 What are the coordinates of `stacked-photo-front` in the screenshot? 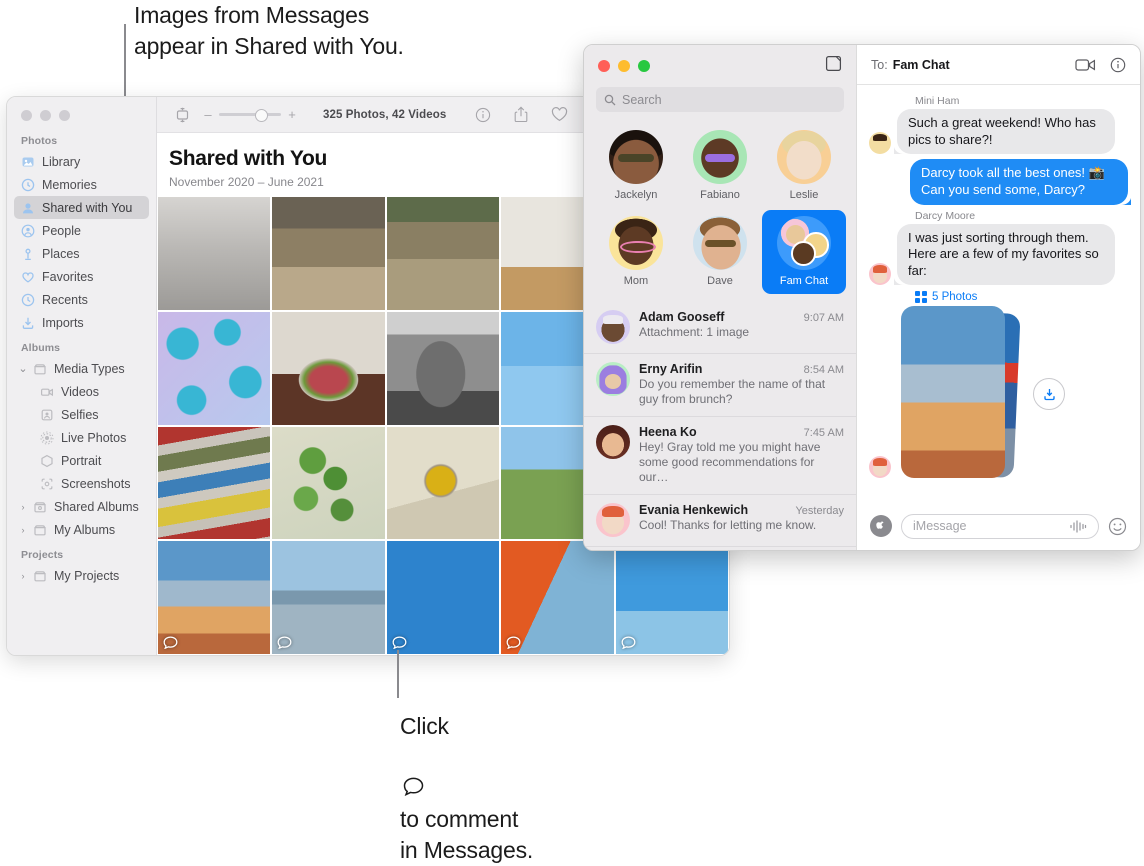 It's located at (953, 392).